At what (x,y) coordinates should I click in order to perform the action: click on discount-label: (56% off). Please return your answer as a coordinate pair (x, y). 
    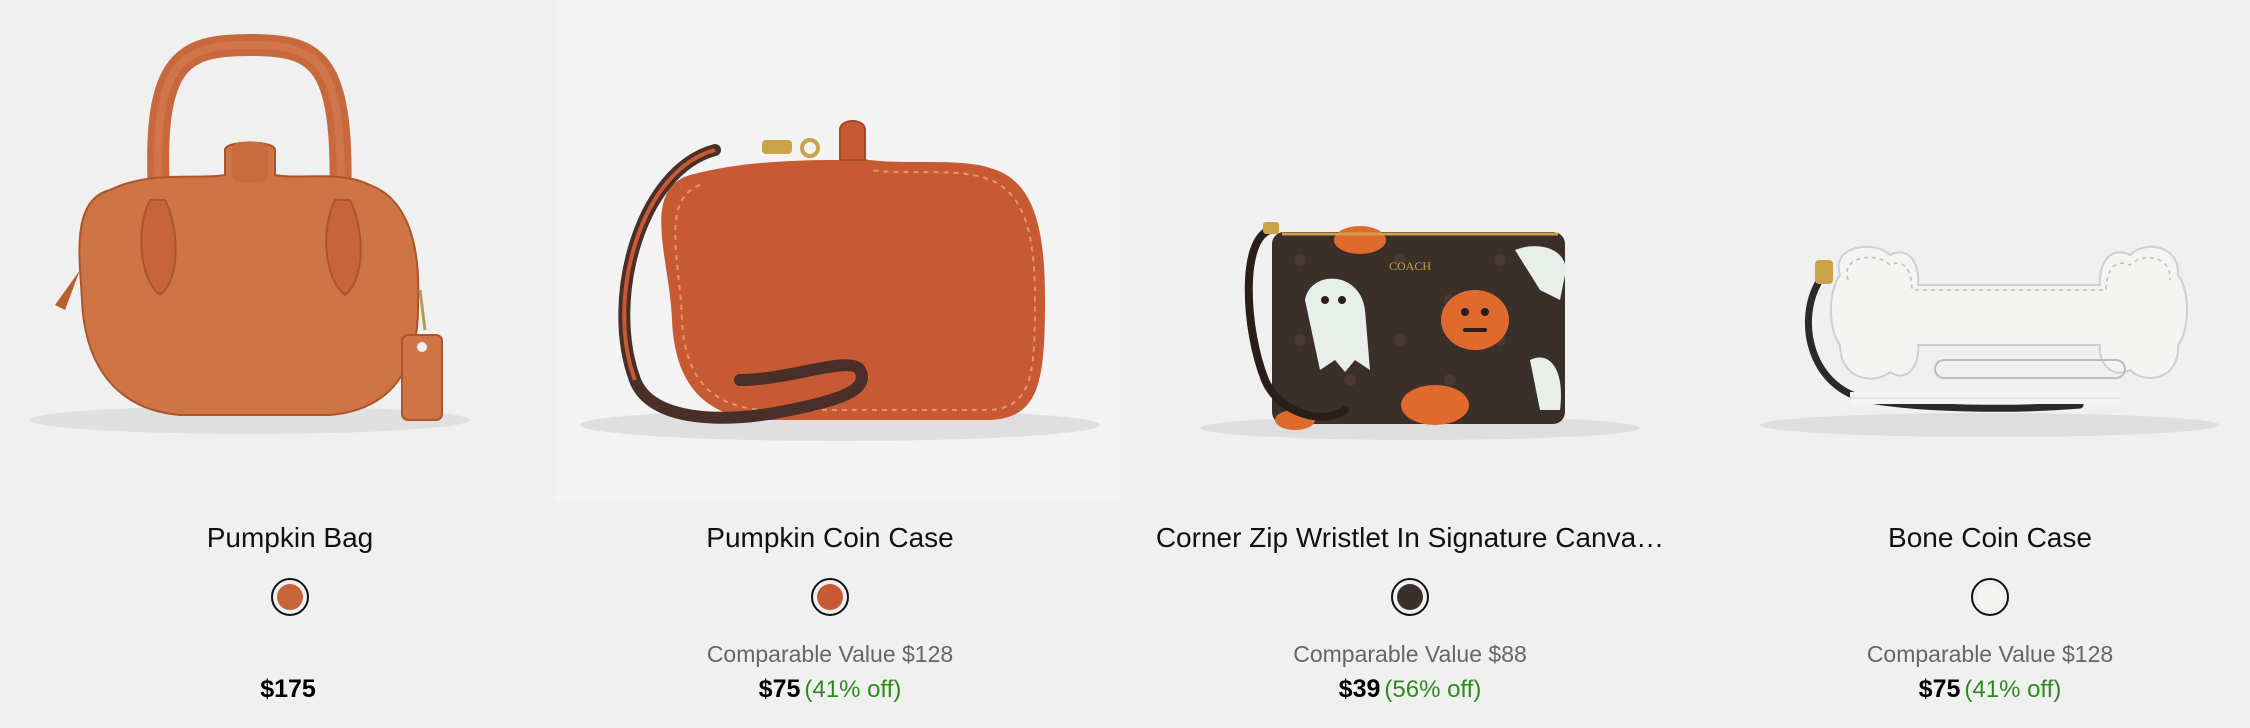
    Looking at the image, I should click on (1433, 689).